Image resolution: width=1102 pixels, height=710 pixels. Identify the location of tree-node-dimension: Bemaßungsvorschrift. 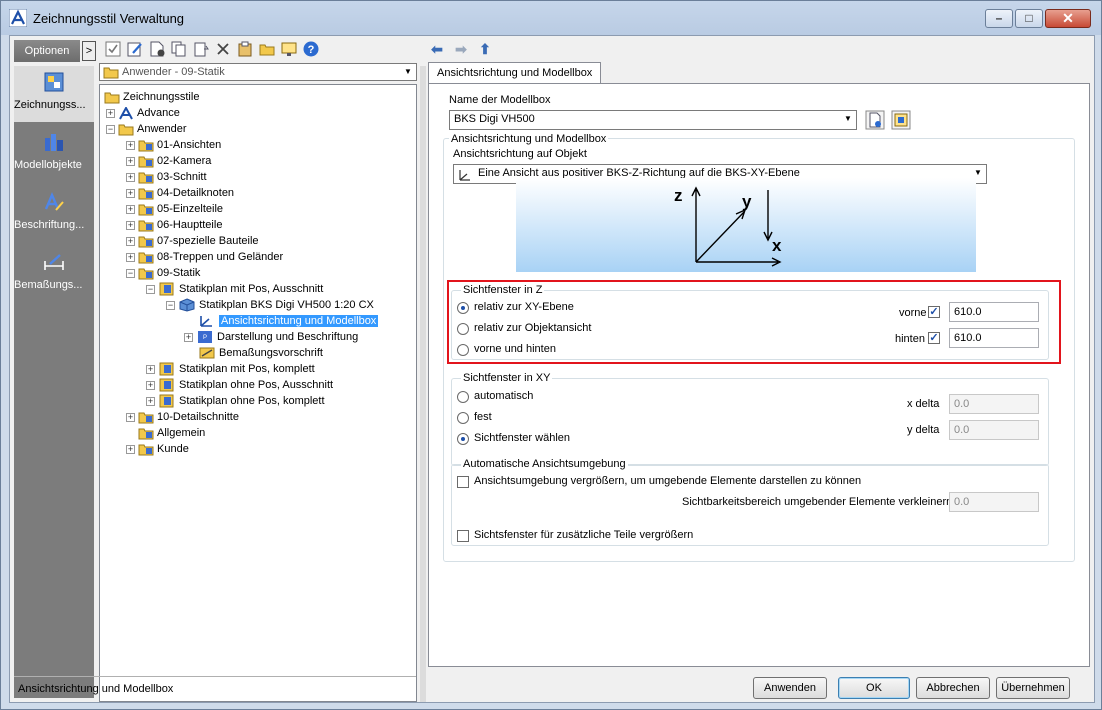
(260, 353).